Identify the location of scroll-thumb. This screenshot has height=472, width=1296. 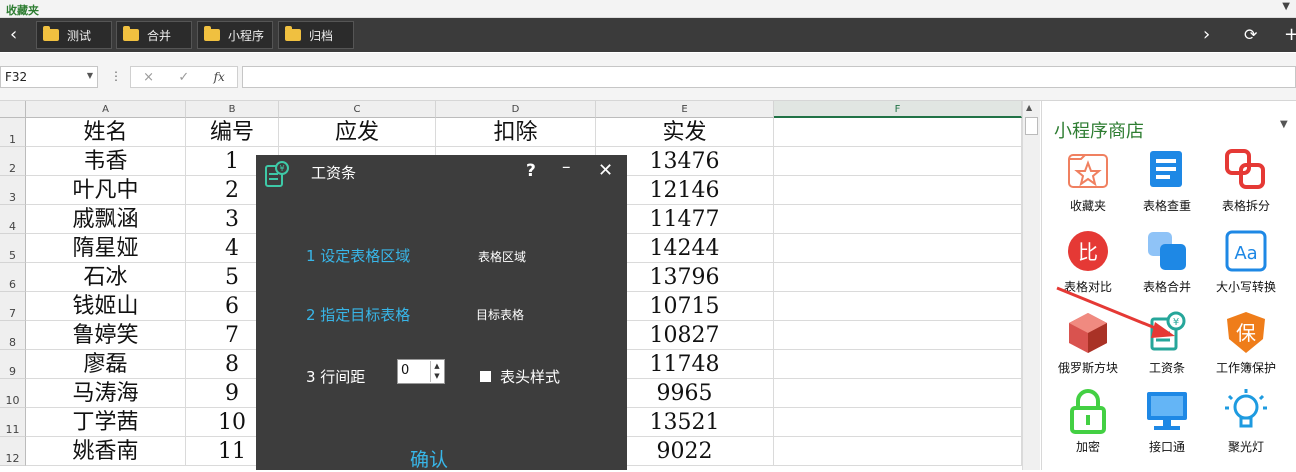
(1031, 126).